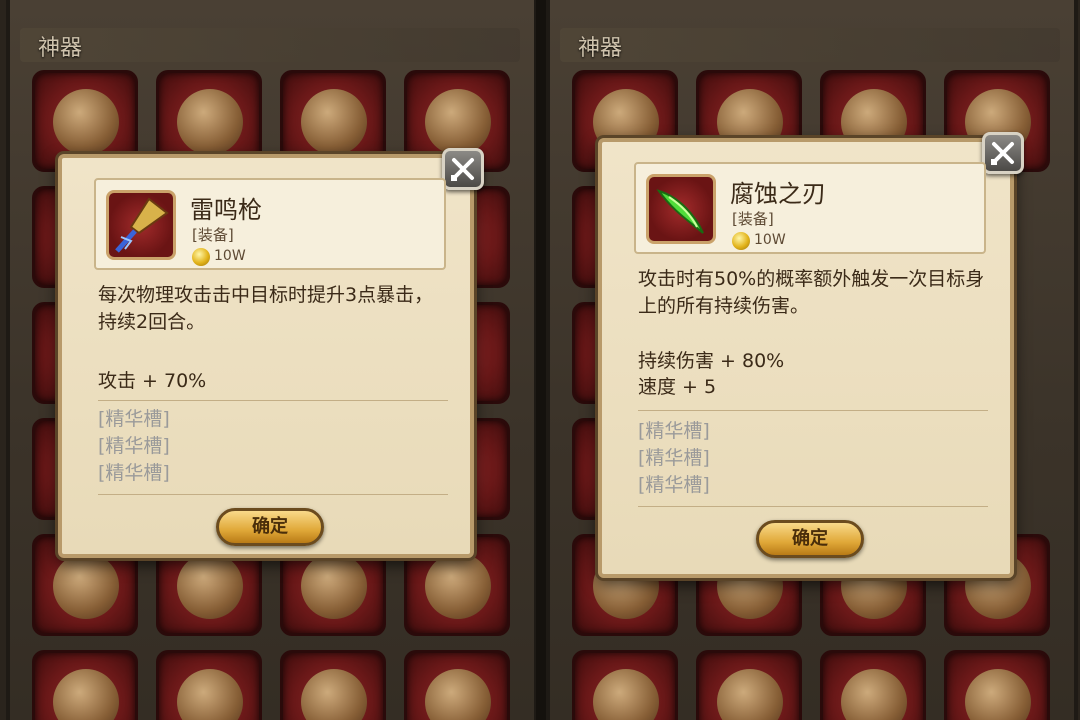 The image size is (1080, 720). I want to click on blade-icon, so click(681, 209).